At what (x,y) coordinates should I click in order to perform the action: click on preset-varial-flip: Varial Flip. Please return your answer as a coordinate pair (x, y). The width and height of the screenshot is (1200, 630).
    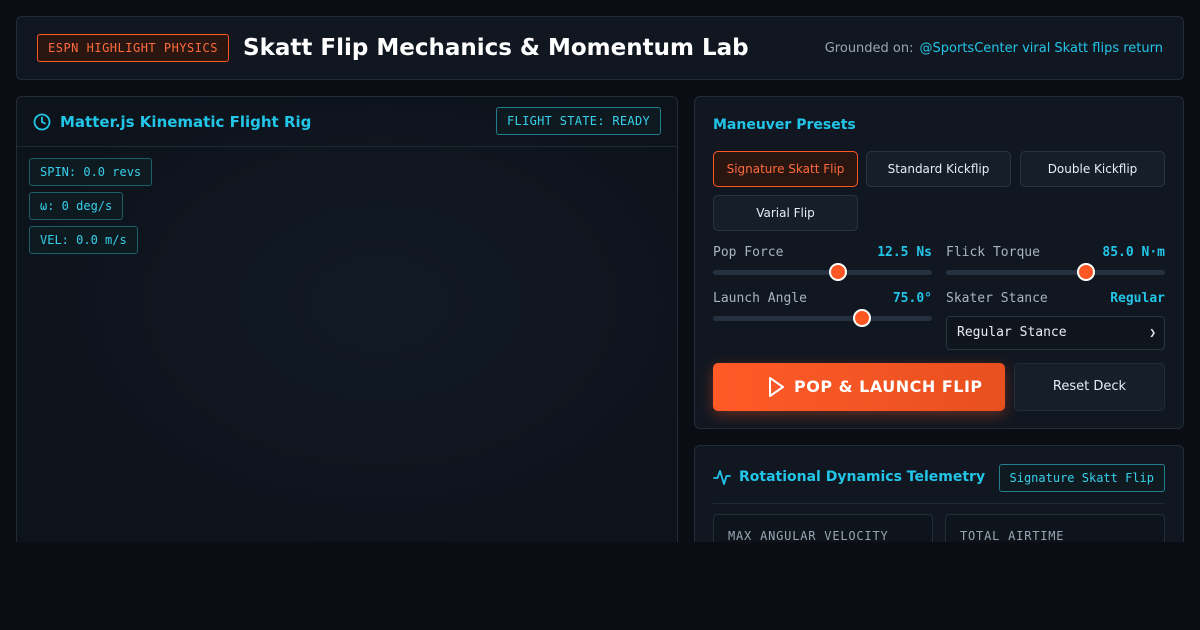
    Looking at the image, I should click on (785, 213).